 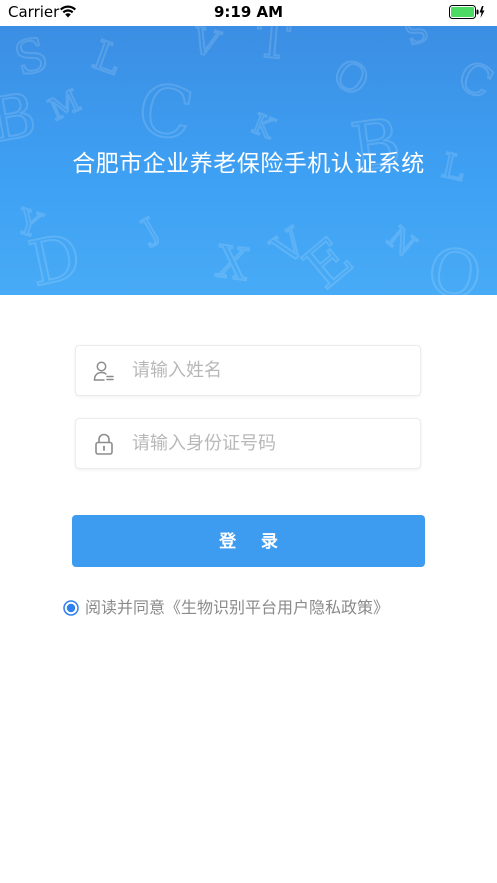 I want to click on status-bar: Carrier 9:19 AM, so click(x=248, y=13).